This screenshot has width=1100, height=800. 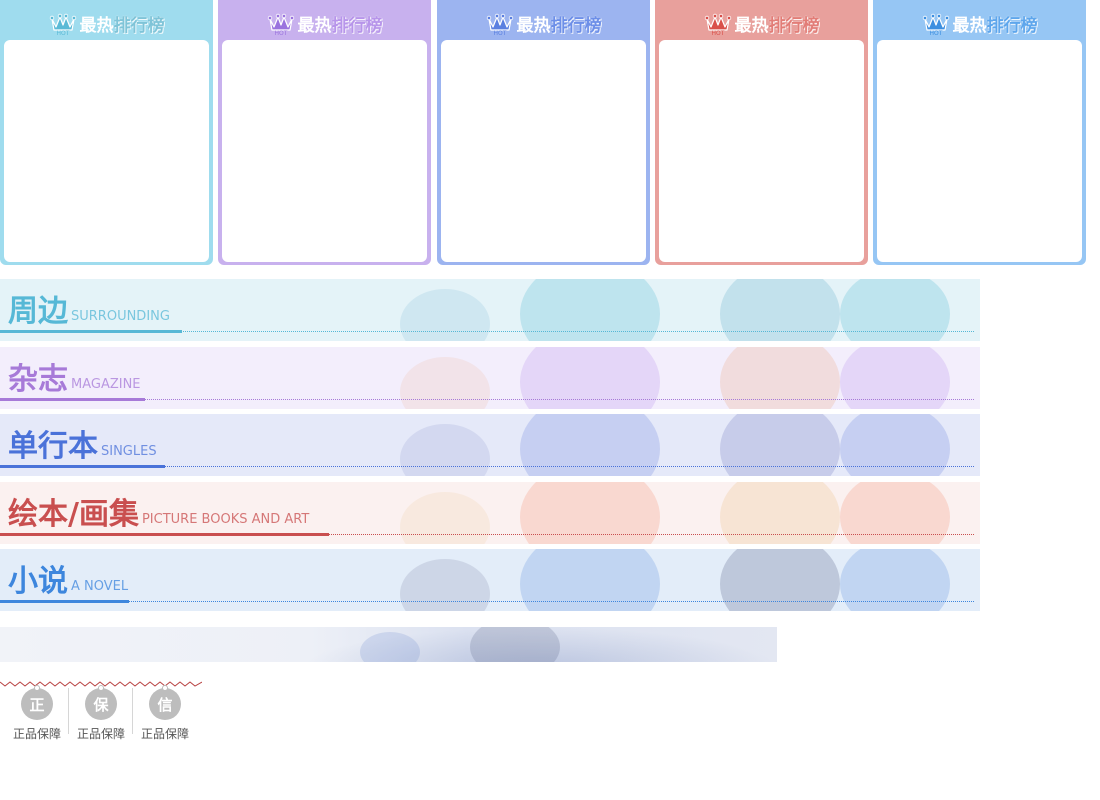 What do you see at coordinates (490, 310) in the screenshot?
I see `category-banner: 周边 SURROUNDING` at bounding box center [490, 310].